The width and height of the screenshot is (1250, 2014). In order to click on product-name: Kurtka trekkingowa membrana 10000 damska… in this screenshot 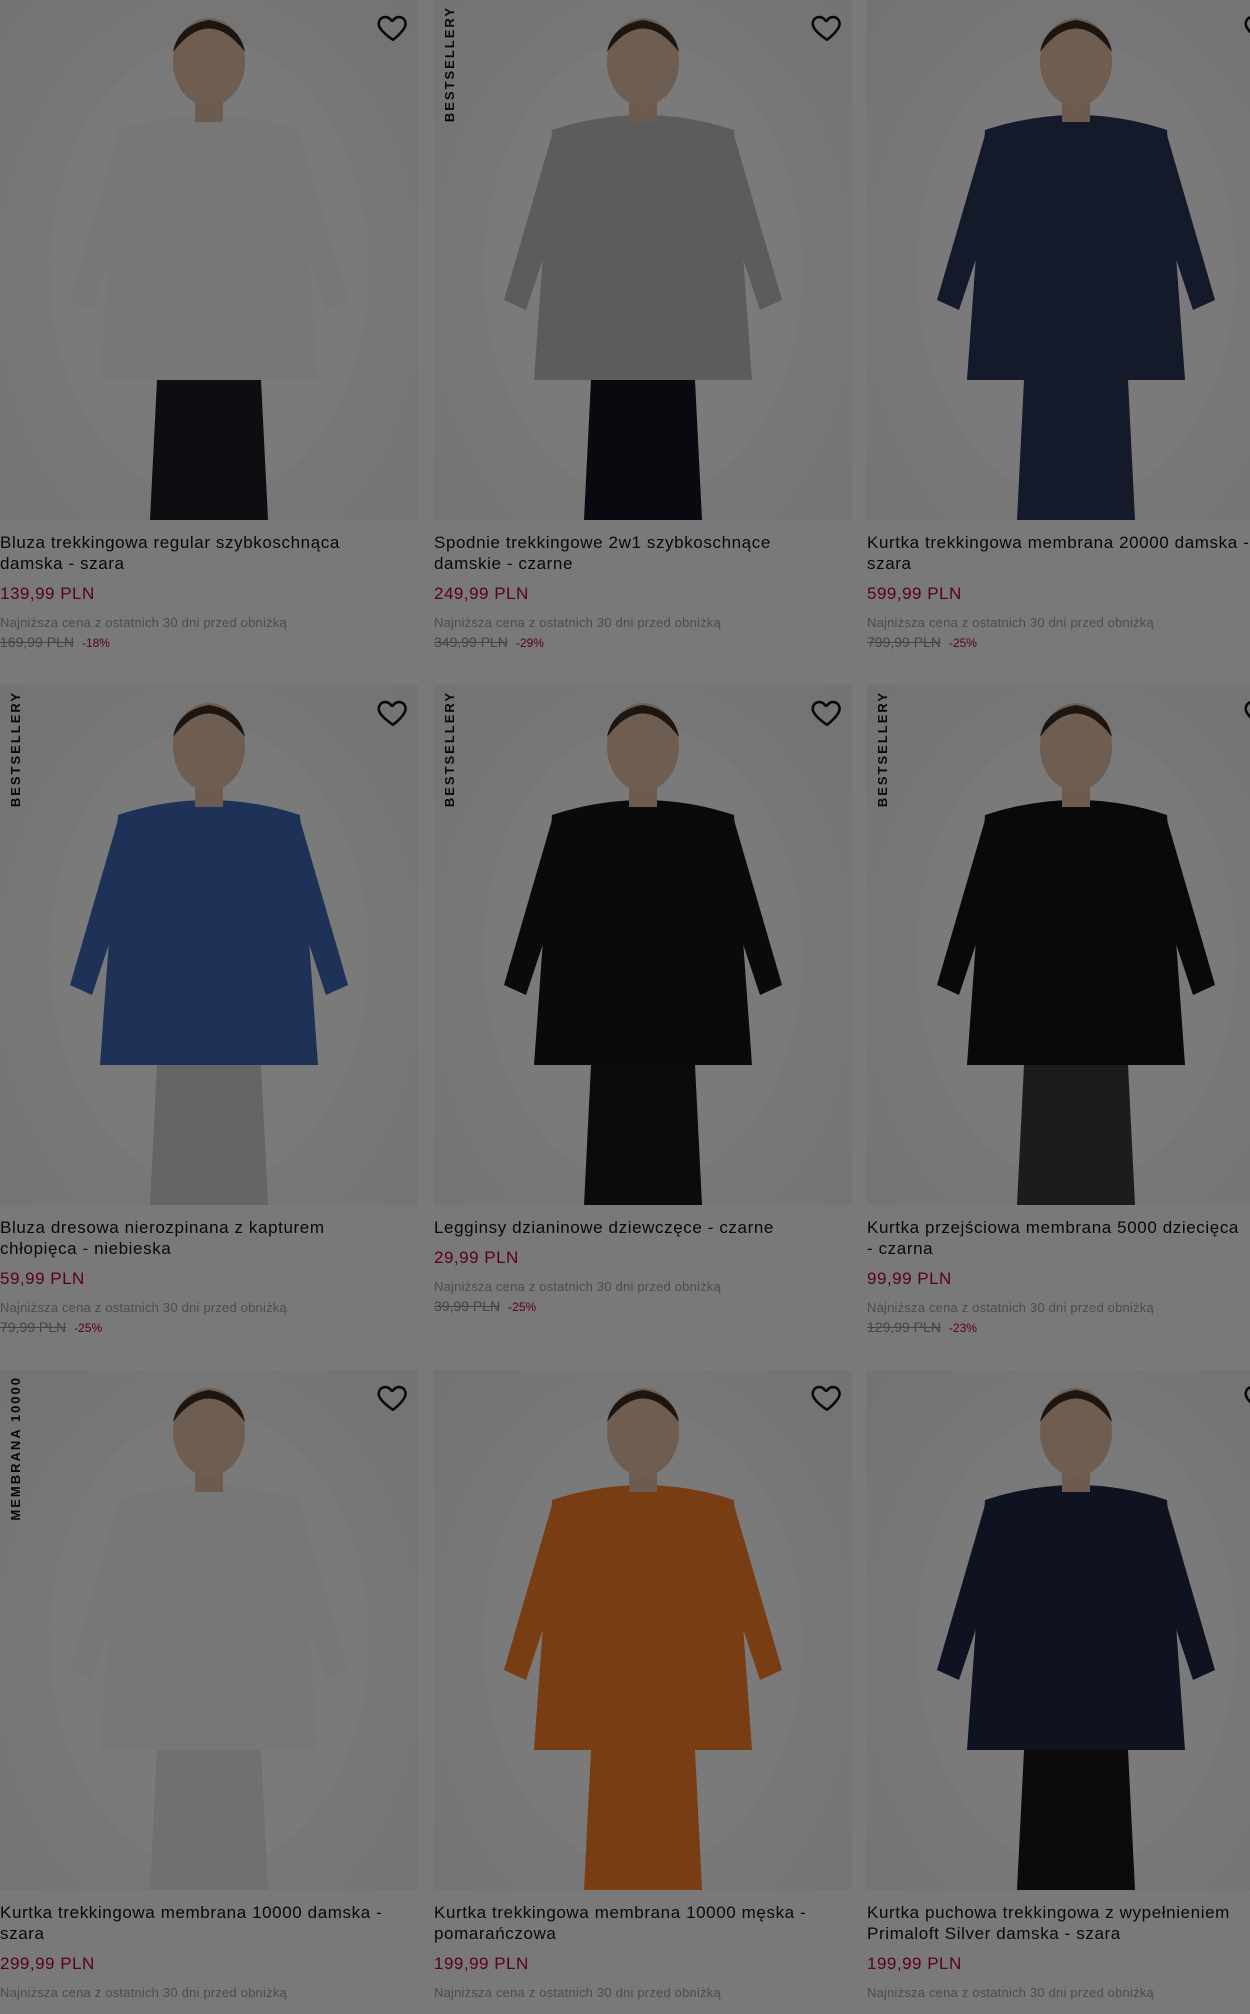, I will do `click(220, 1923)`.